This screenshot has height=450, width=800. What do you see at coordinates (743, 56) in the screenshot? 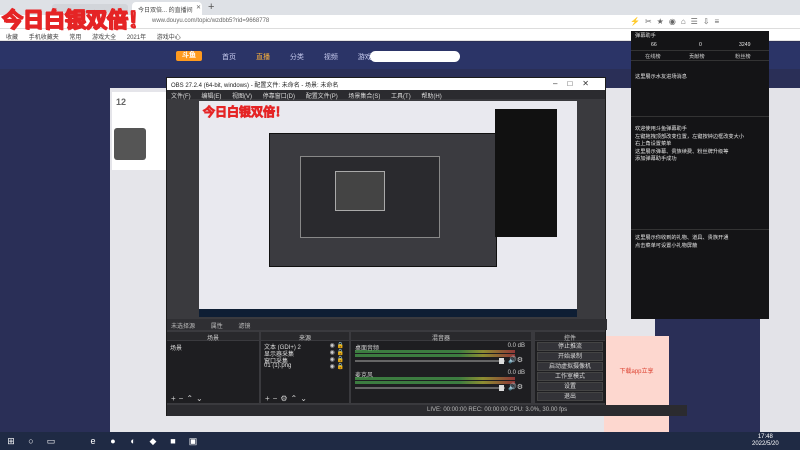
I see `tab-fan-rank: 粉丝榜` at bounding box center [743, 56].